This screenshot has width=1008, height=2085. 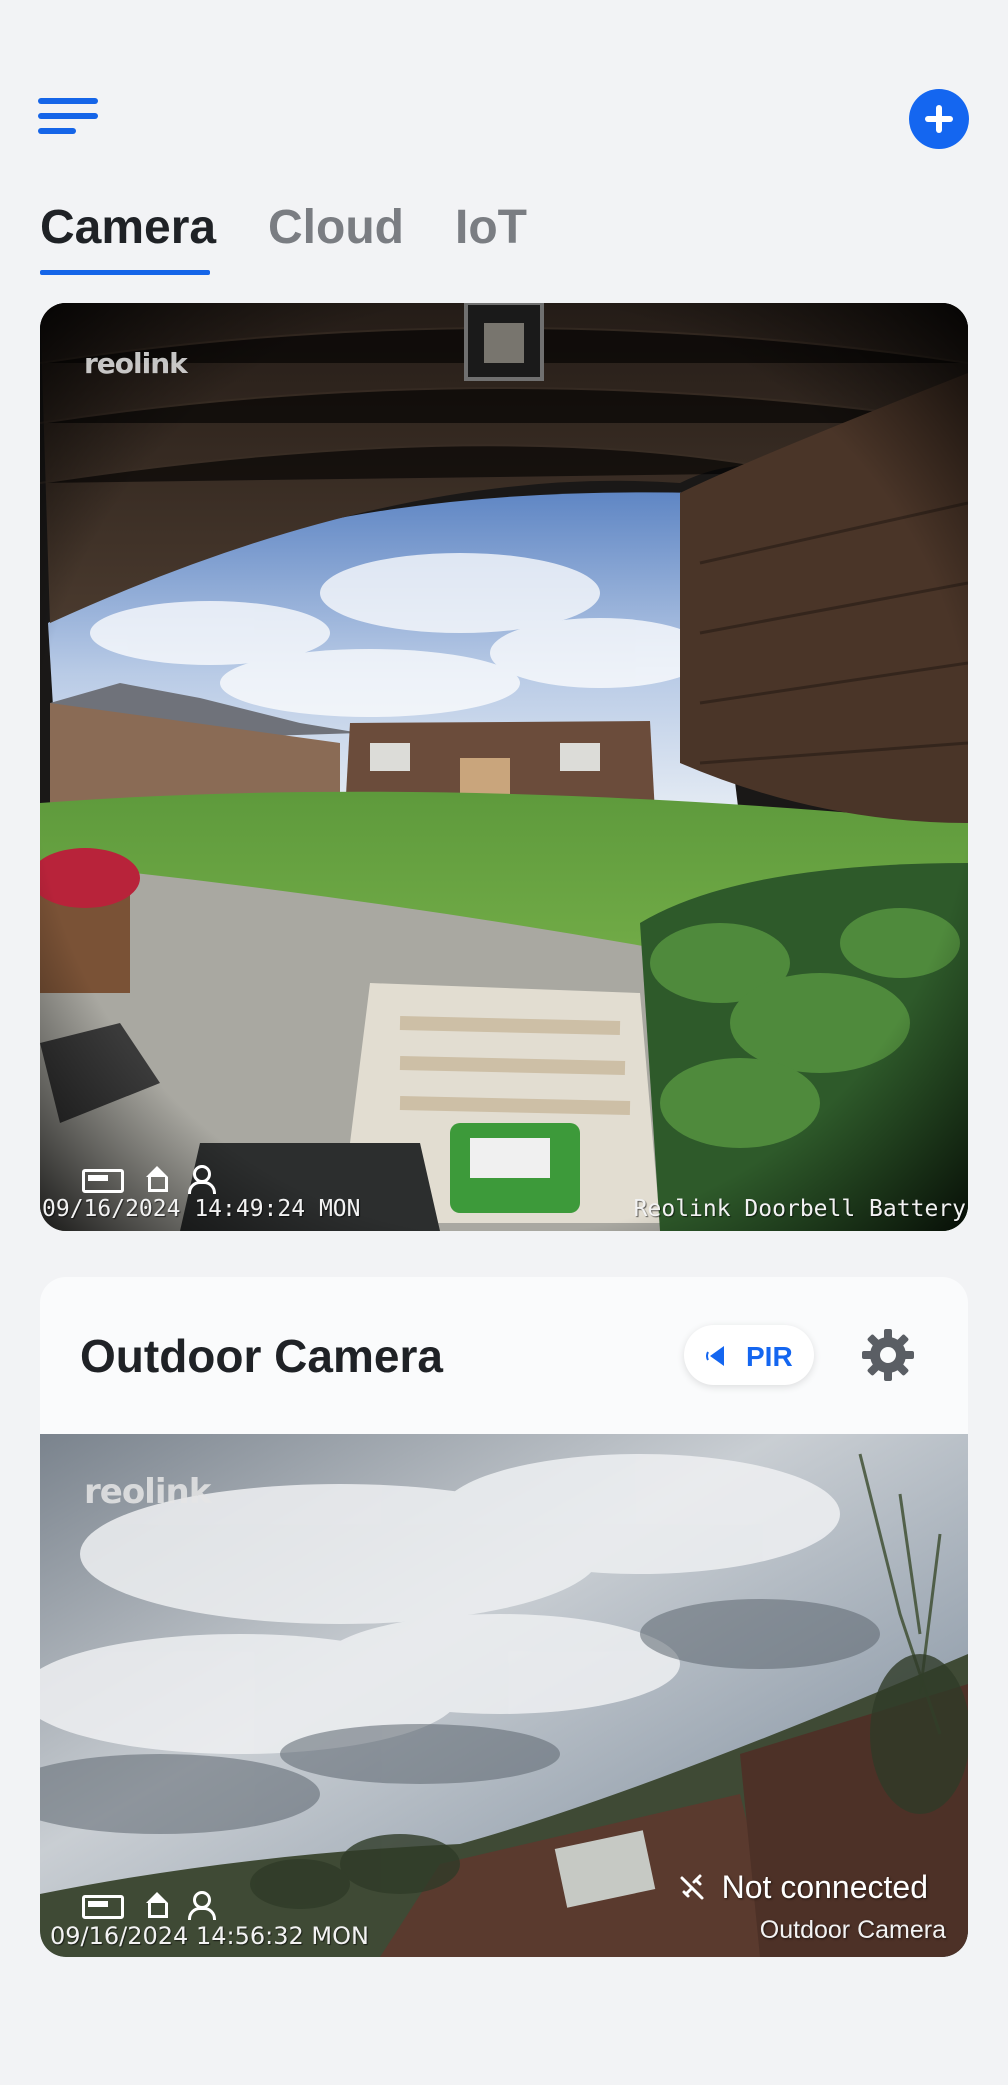 What do you see at coordinates (125, 272) in the screenshot?
I see `active-tab-indicator` at bounding box center [125, 272].